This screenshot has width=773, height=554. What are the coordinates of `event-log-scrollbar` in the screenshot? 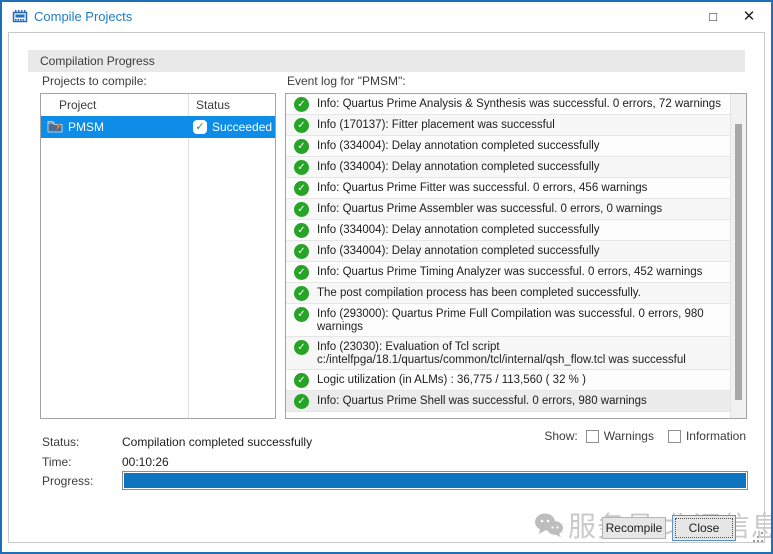 It's located at (738, 256).